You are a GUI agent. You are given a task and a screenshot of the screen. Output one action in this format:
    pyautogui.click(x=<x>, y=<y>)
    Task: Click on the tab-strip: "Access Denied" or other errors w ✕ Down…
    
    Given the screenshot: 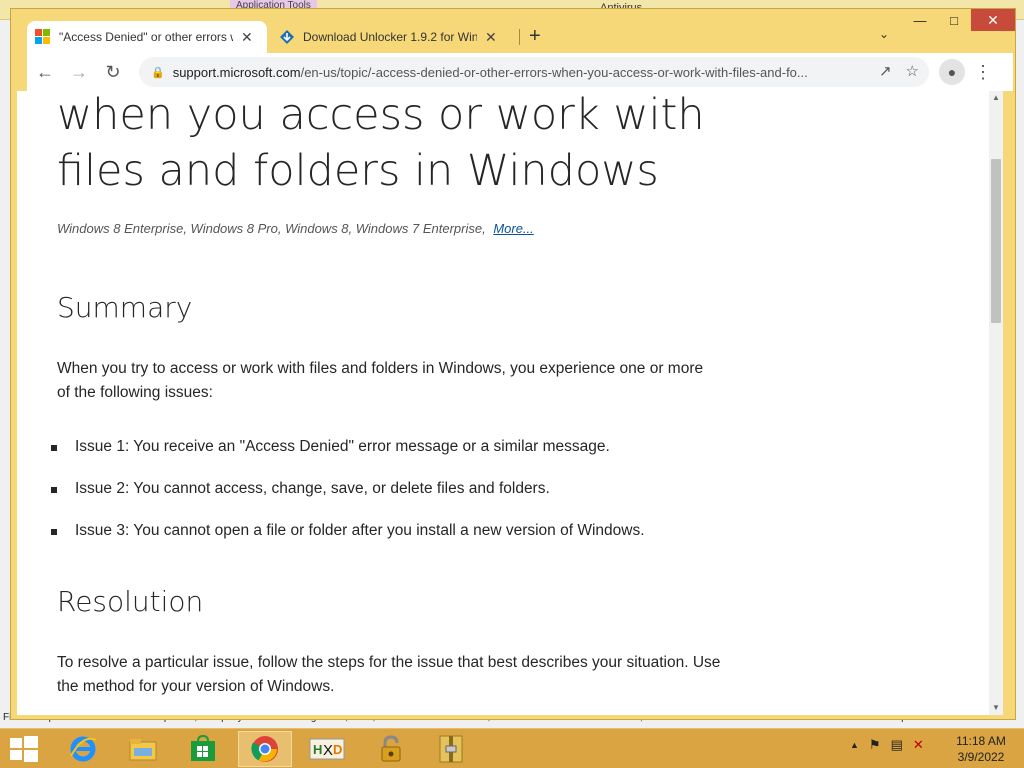 What is the action you would take?
    pyautogui.click(x=477, y=37)
    